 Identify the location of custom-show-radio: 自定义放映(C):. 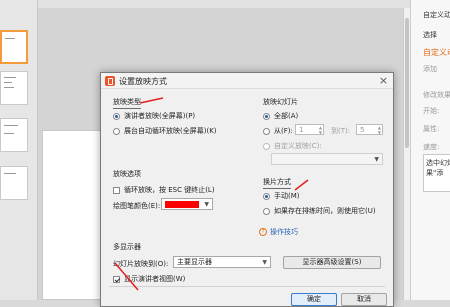
(292, 146).